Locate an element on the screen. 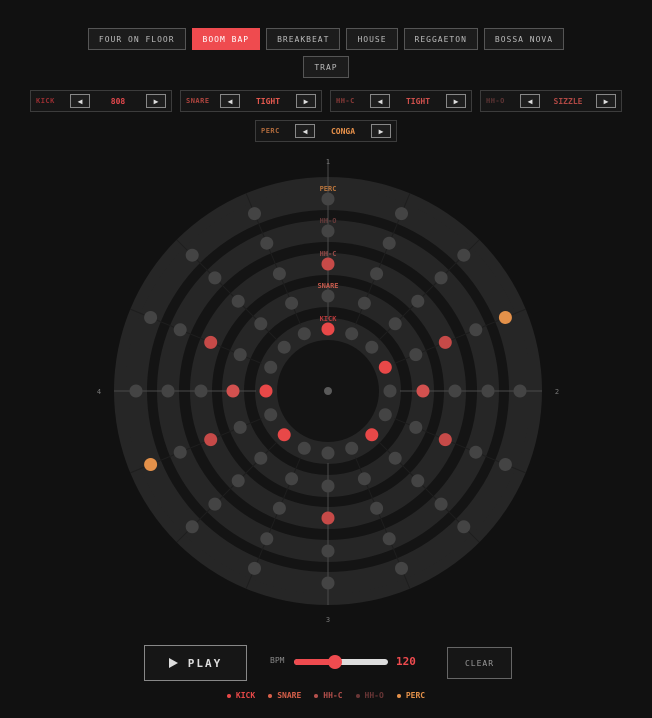 Image resolution: width=652 pixels, height=718 pixels. wheel-center-dot is located at coordinates (328, 391).